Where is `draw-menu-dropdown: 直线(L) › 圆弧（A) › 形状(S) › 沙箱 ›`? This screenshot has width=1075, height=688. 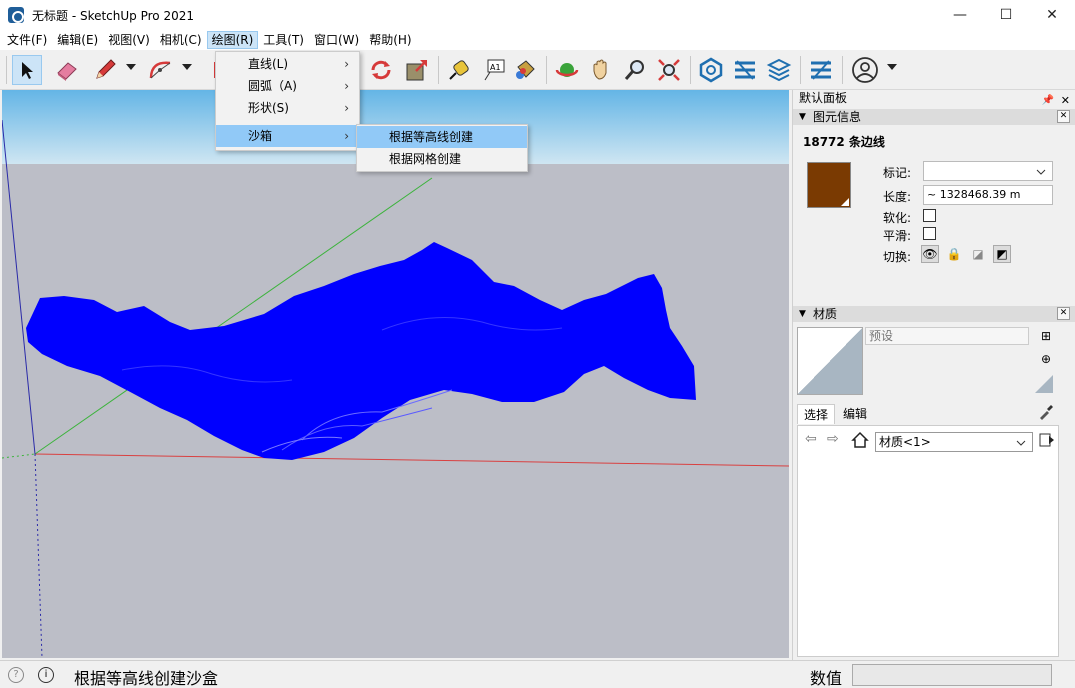 draw-menu-dropdown: 直线(L) › 圆弧（A) › 形状(S) › 沙箱 › is located at coordinates (287, 101).